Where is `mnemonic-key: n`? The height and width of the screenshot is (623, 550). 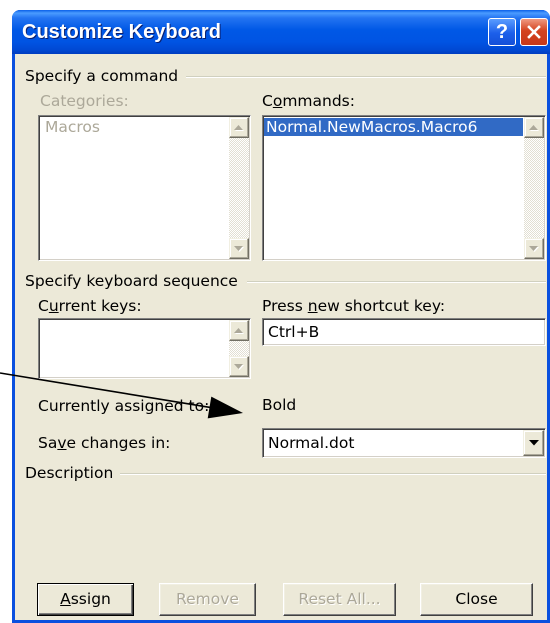 mnemonic-key: n is located at coordinates (312, 306).